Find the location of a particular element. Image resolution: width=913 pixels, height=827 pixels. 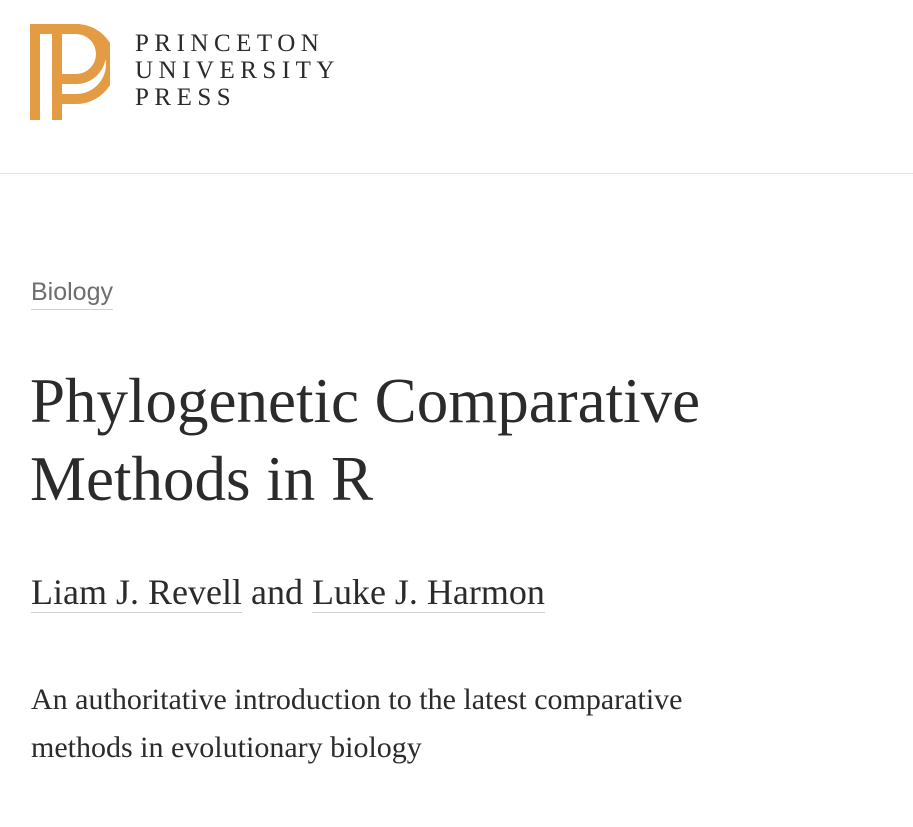

category-link: Biology is located at coordinates (72, 293).